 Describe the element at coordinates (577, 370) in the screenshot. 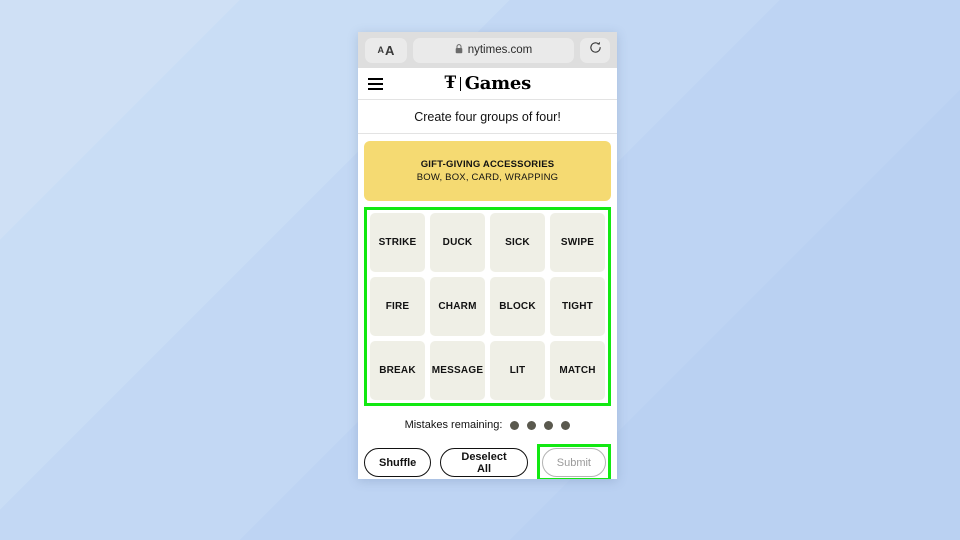

I see `word-tile: MATCH` at that location.